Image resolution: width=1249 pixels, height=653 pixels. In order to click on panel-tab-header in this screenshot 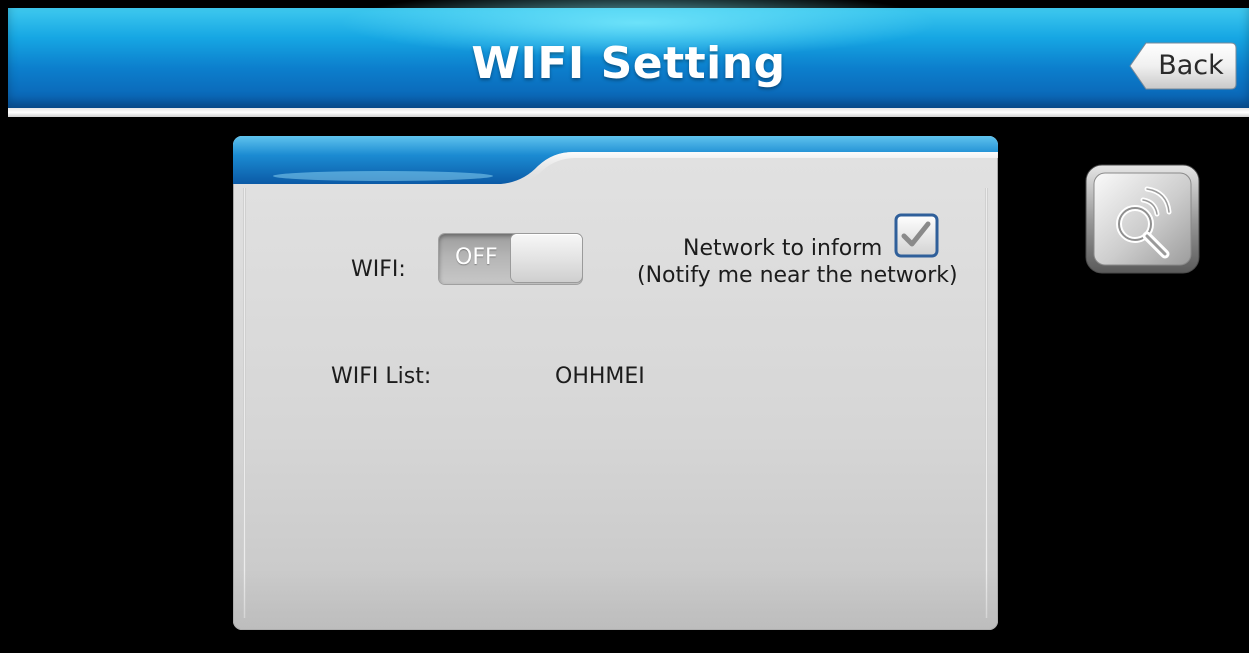, I will do `click(615, 162)`.